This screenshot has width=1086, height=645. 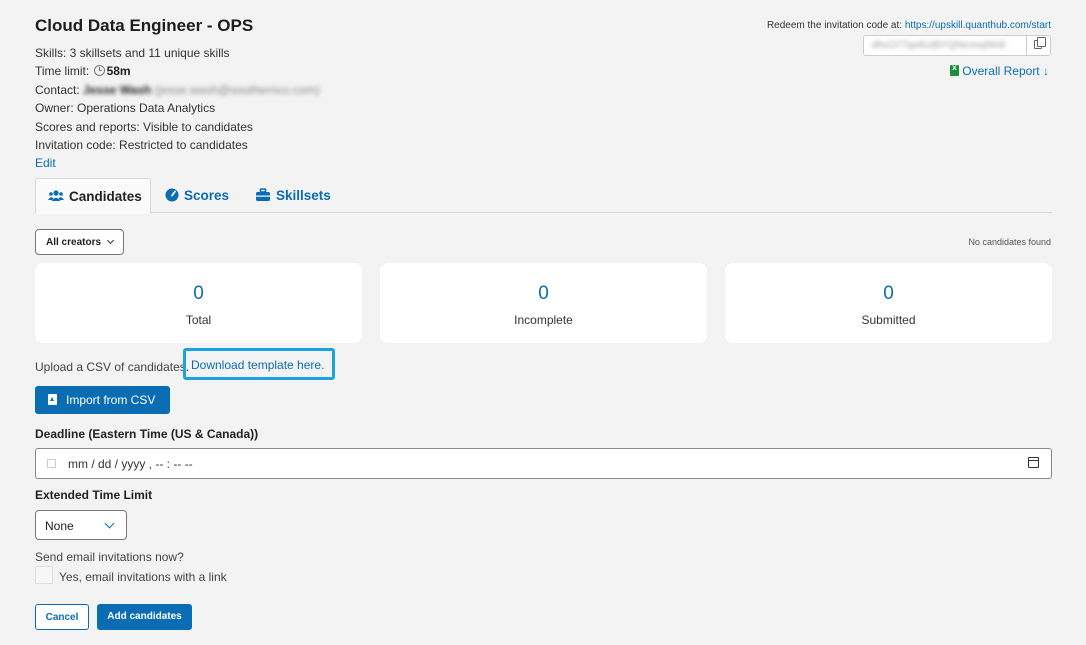 What do you see at coordinates (197, 195) in the screenshot?
I see `tab-scores: Scores` at bounding box center [197, 195].